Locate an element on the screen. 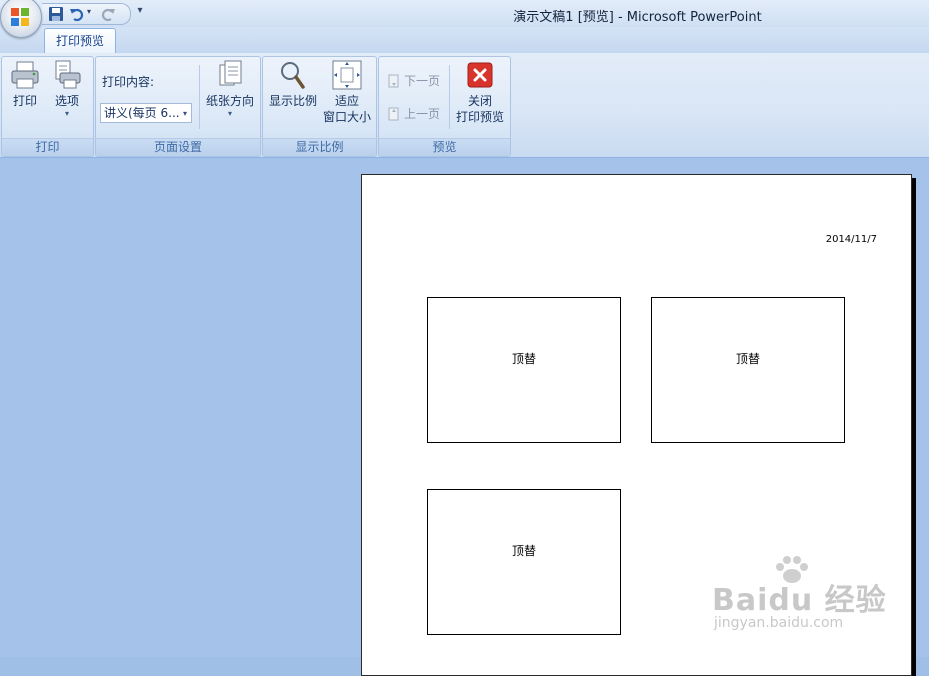 This screenshot has height=676, width=929. fit-button-label-line2: 窗口大小 is located at coordinates (346, 117).